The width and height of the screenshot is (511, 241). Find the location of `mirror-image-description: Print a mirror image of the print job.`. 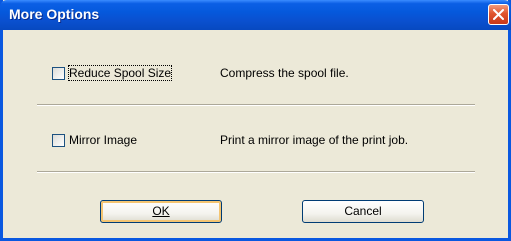

mirror-image-description: Print a mirror image of the print job. is located at coordinates (314, 140).